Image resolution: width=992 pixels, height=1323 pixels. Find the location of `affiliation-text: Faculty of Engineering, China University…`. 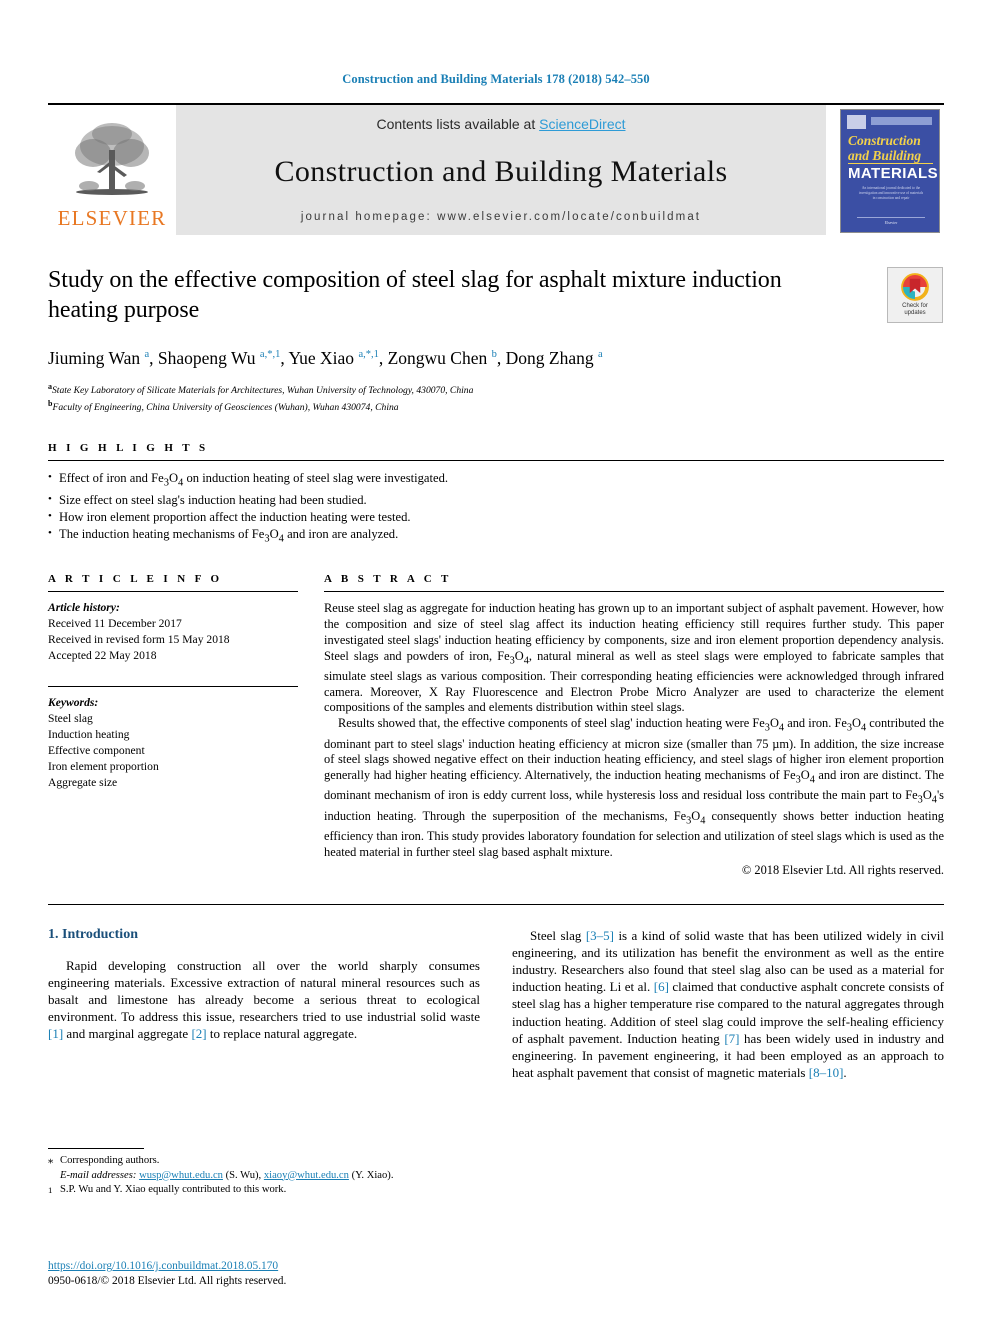

affiliation-text: Faculty of Engineering, China University… is located at coordinates (225, 408).